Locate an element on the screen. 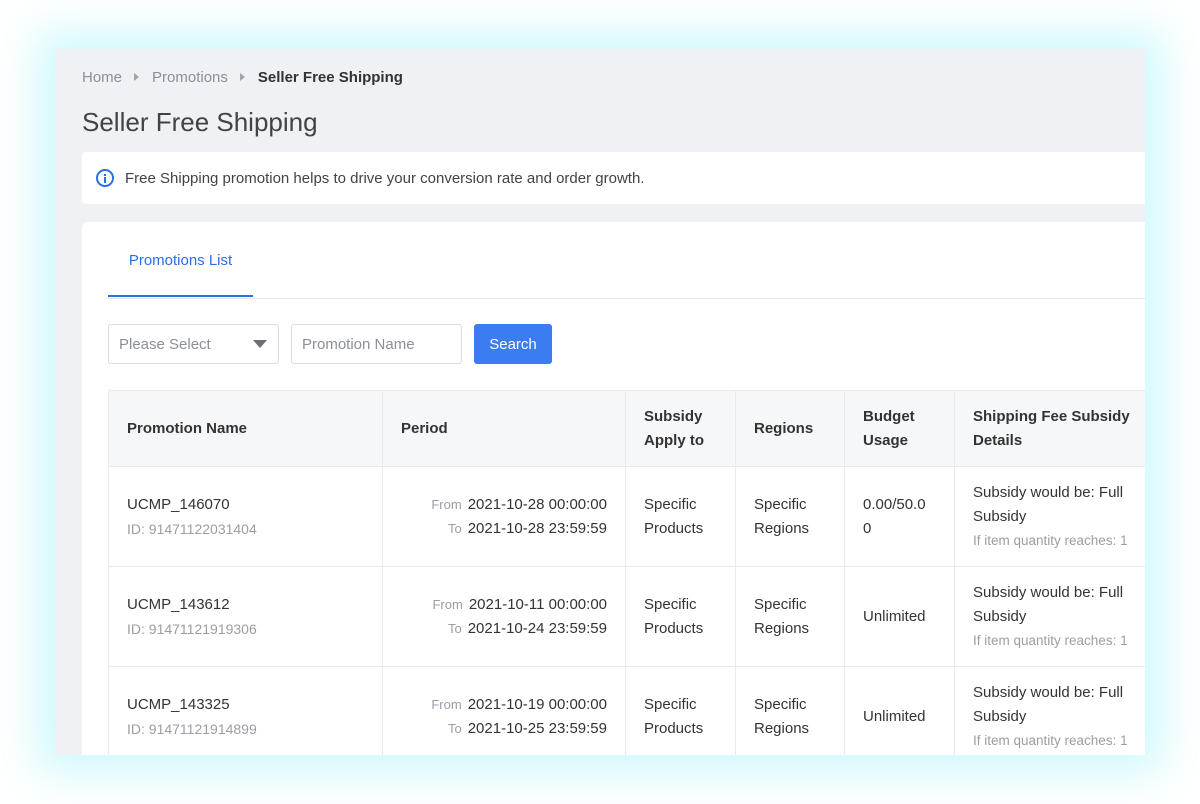 The width and height of the screenshot is (1200, 804). period-from: From 2021-10-28 00:00:00 is located at coordinates (504, 505).